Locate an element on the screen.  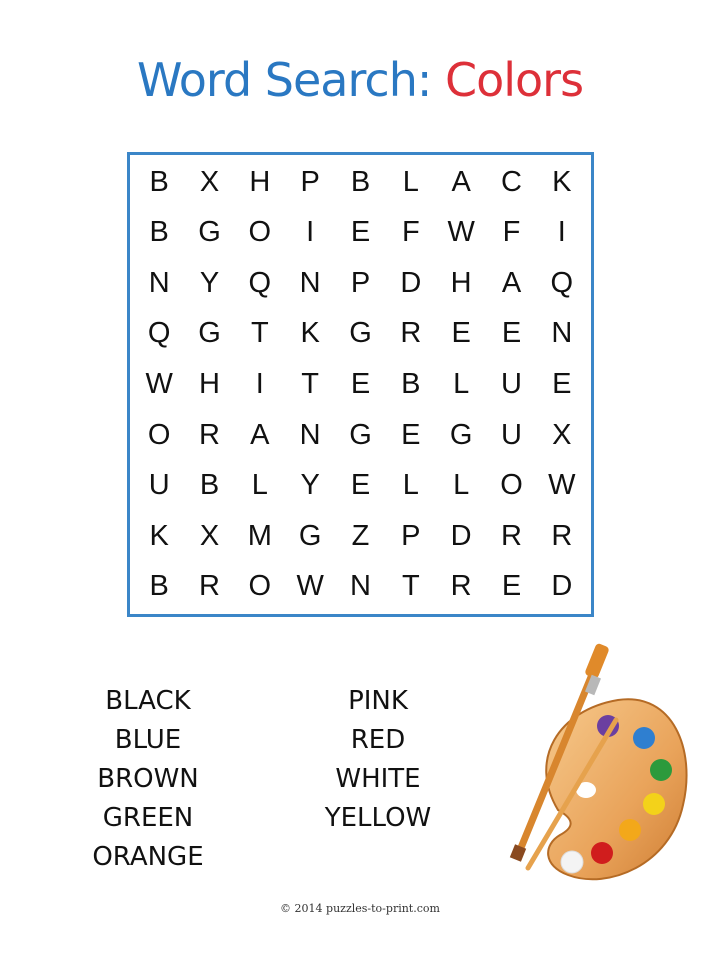
page-title: Word Search: Colors is located at coordinates (360, 80).